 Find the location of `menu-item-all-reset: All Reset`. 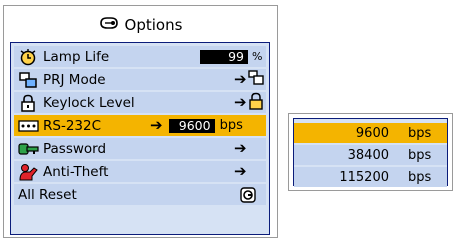

menu-item-all-reset: All Reset is located at coordinates (140, 194).